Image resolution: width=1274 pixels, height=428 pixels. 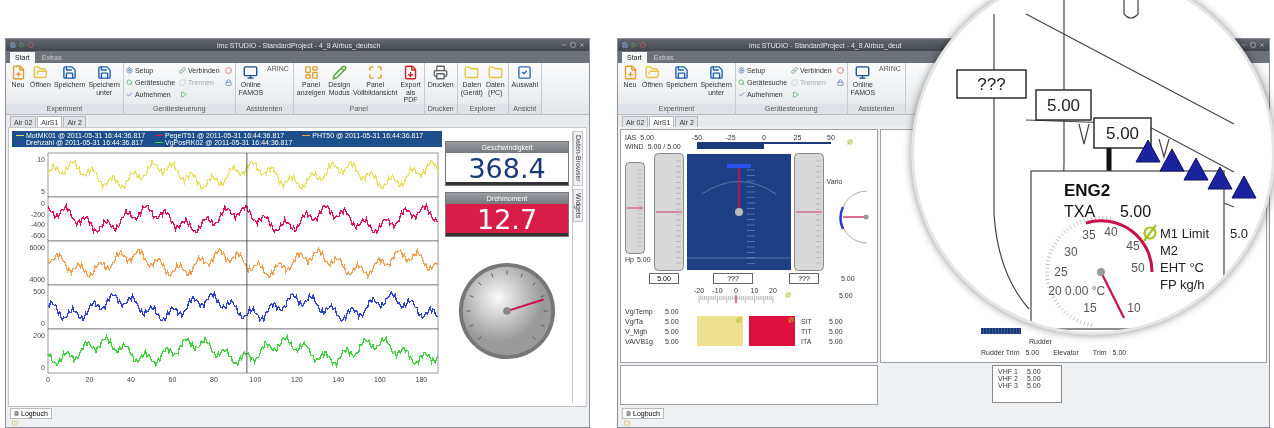 I want to click on checkbox-icon, so click(x=525, y=72).